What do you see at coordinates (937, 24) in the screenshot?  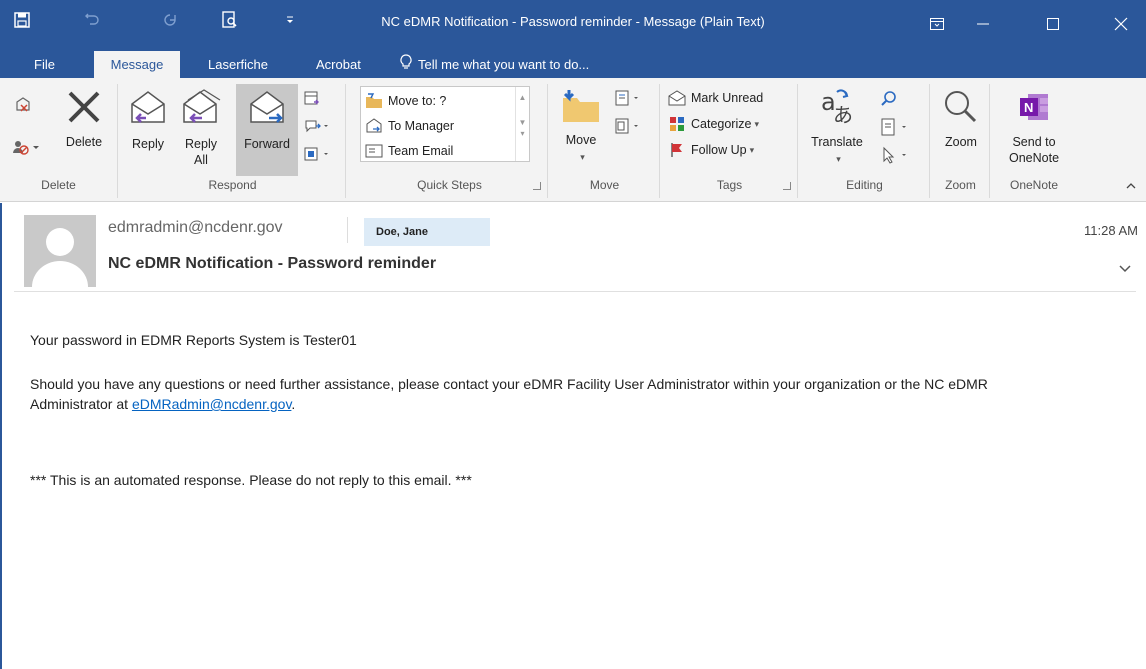 I see `ribbon-display-options-icon` at bounding box center [937, 24].